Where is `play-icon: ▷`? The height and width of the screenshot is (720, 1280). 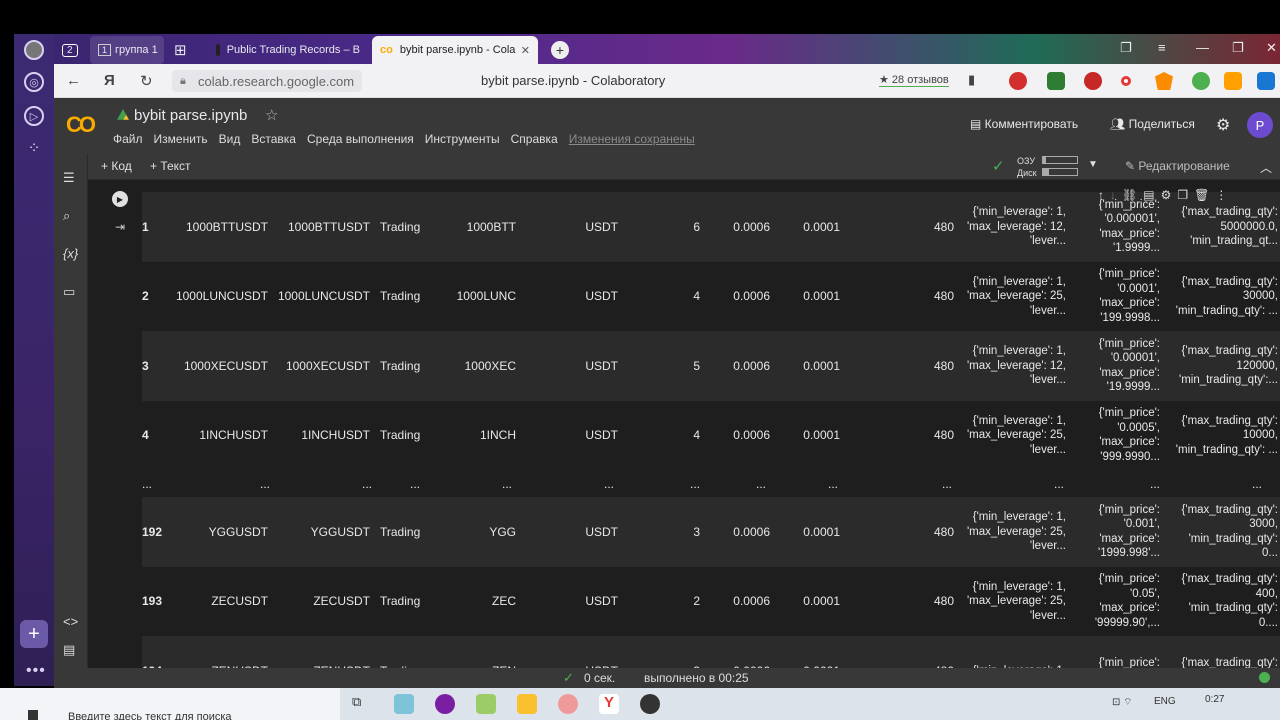
play-icon: ▷ is located at coordinates (34, 116).